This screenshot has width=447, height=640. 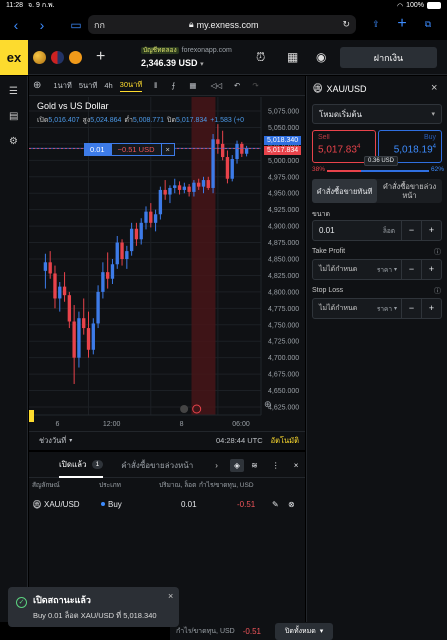 I want to click on ohlc-change: +1.583 (+0, so click(x=227, y=120).